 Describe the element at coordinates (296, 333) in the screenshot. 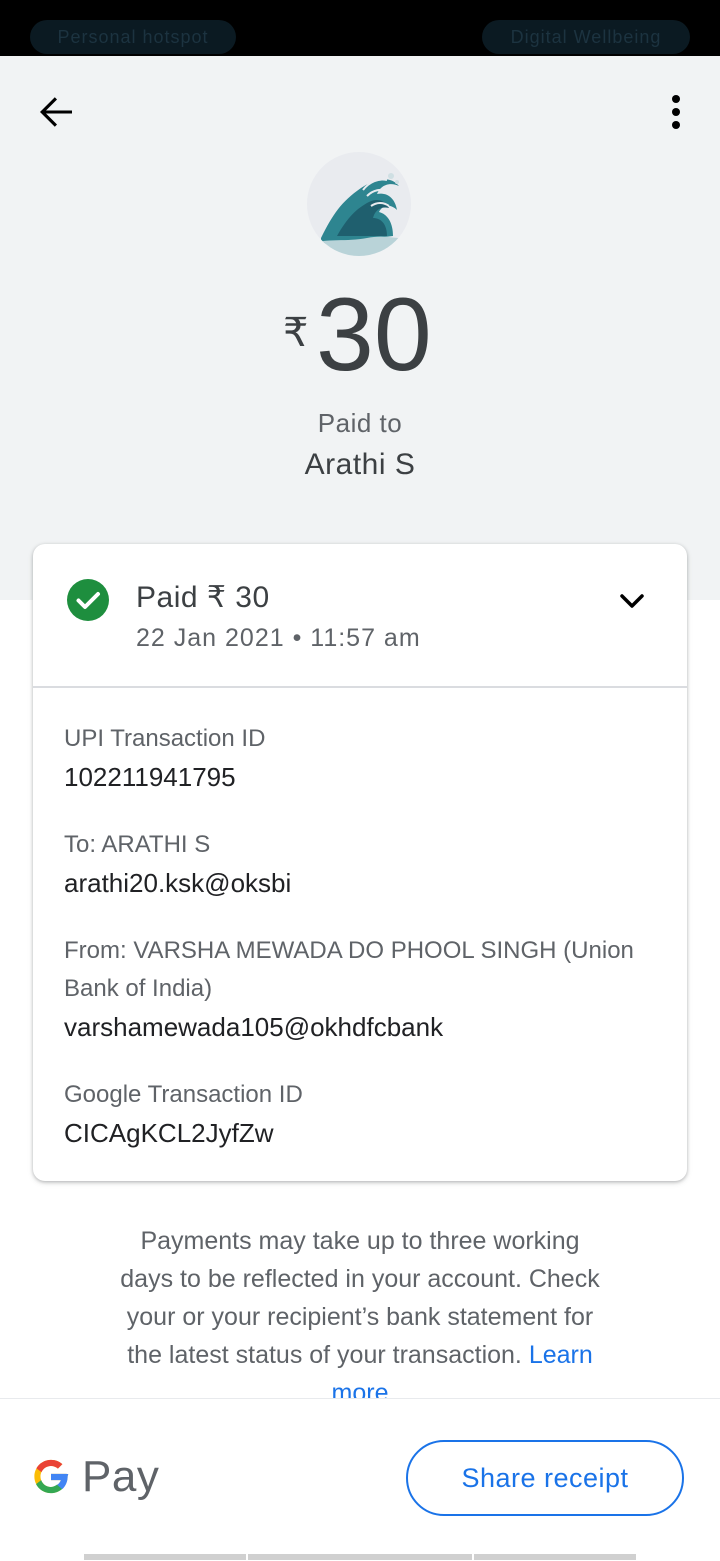

I see `currency-symbol: ₹` at that location.